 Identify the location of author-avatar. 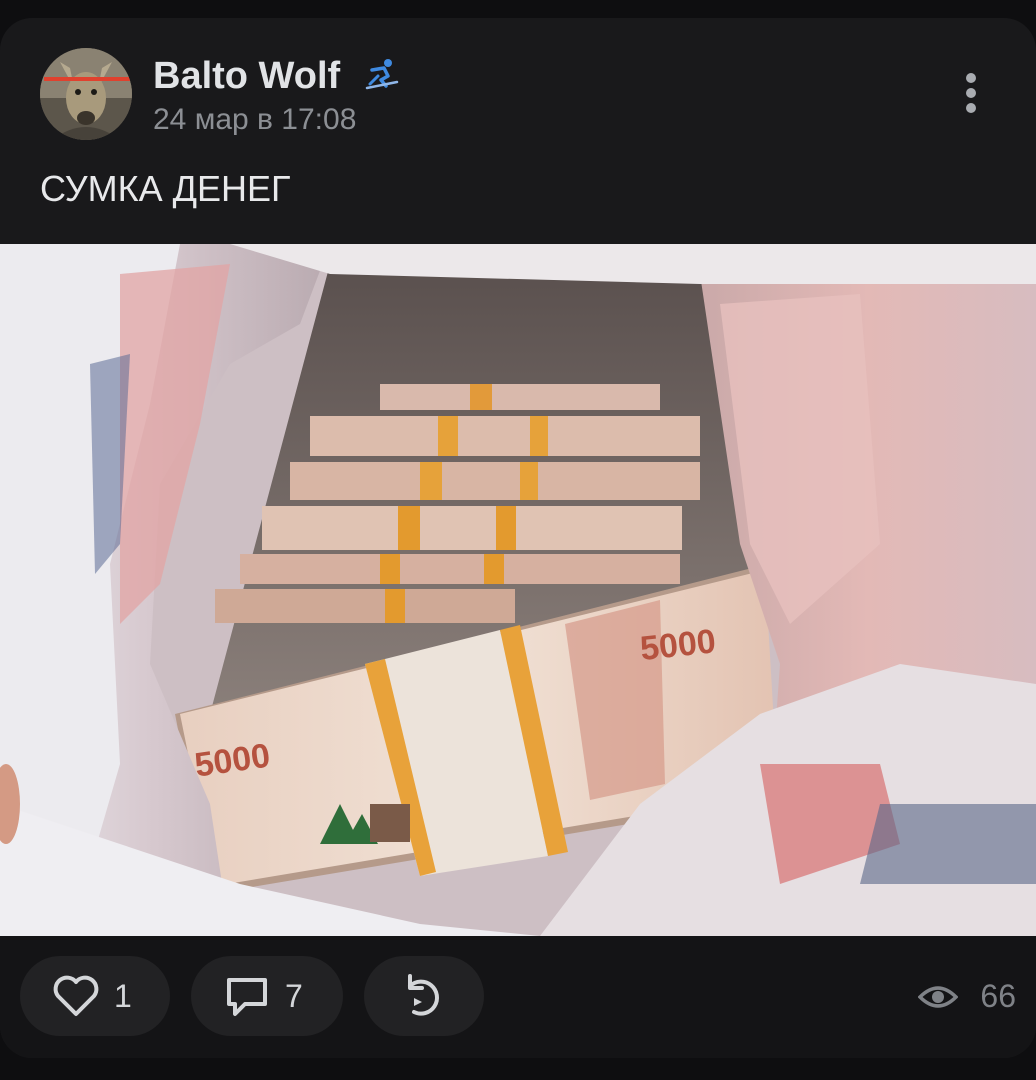
(86, 94).